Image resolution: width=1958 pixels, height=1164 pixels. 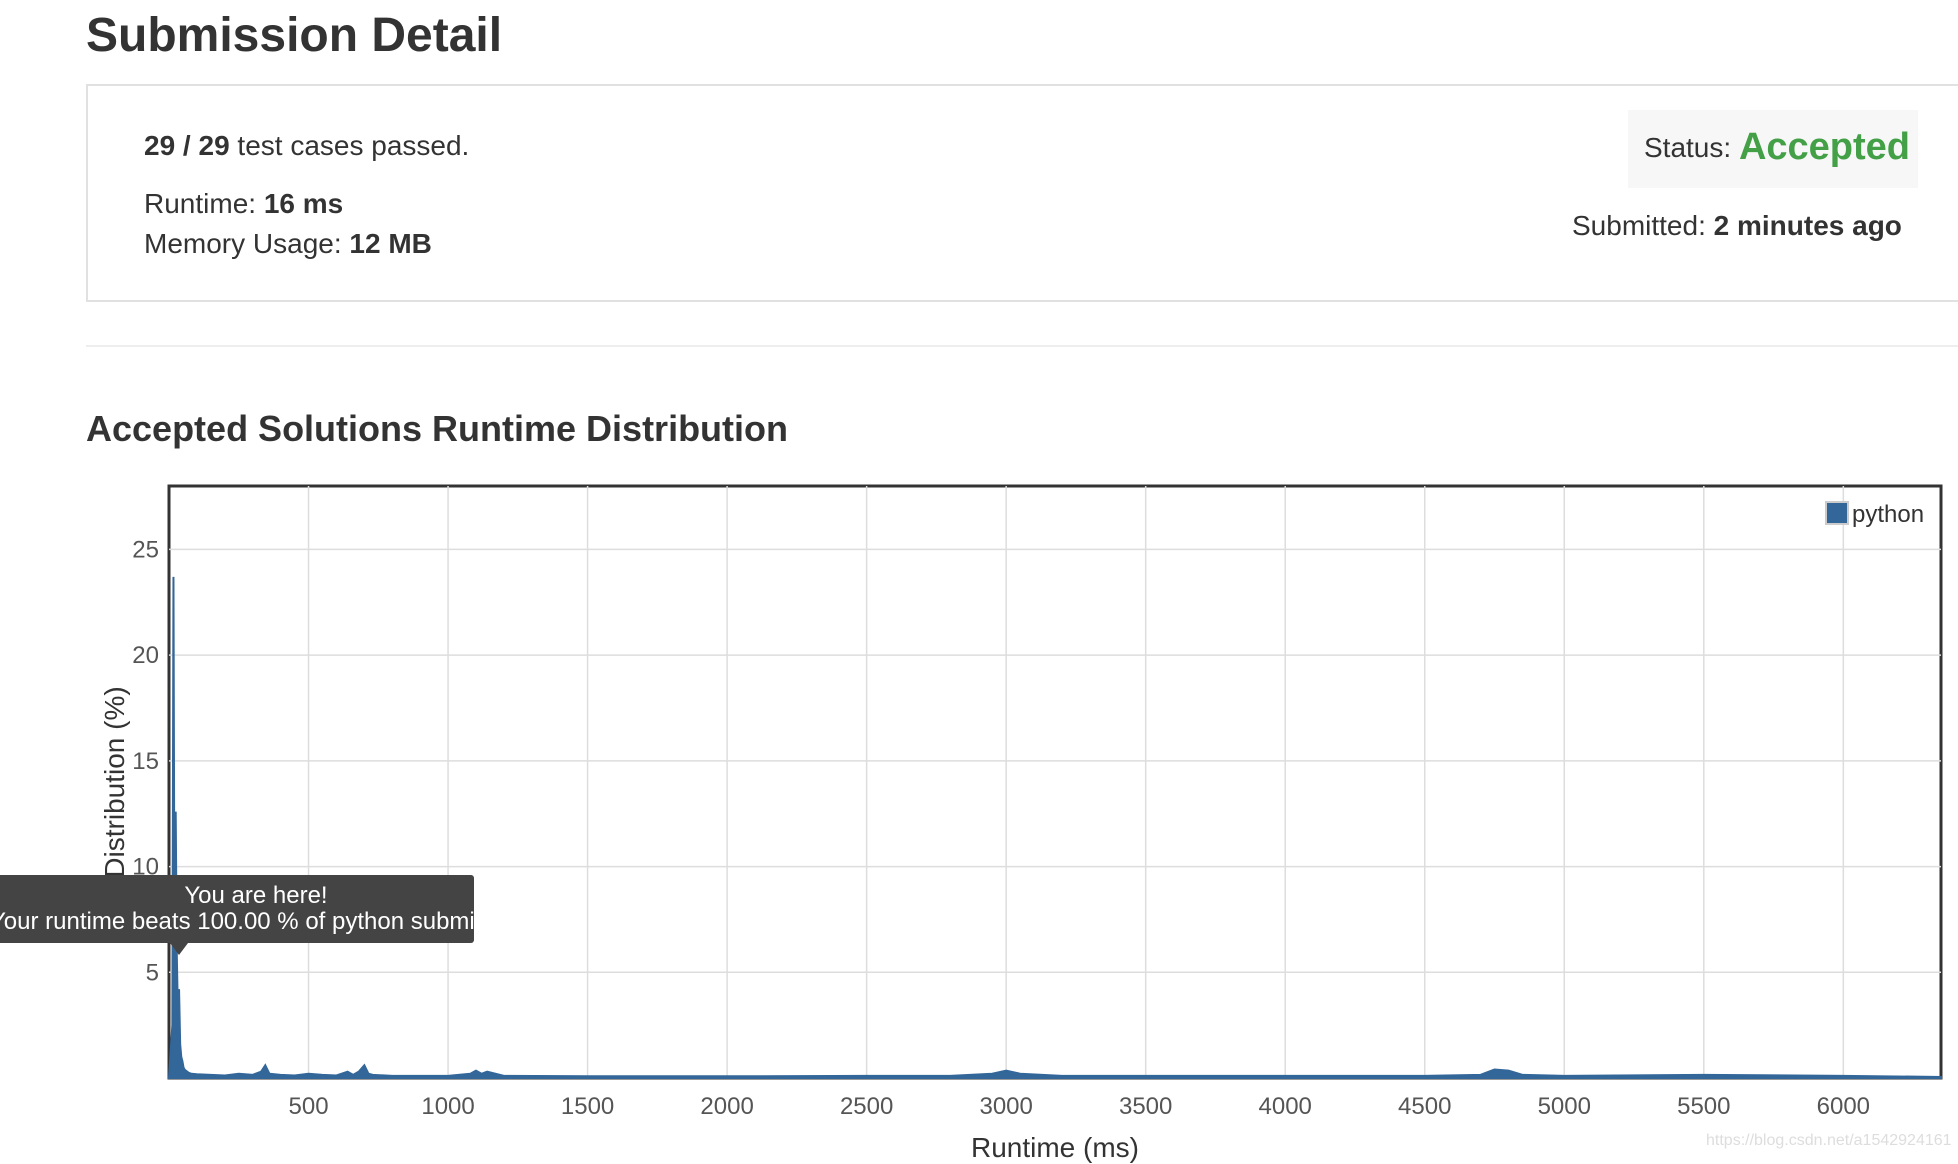 I want to click on x-tick-label: 500, so click(x=309, y=1106).